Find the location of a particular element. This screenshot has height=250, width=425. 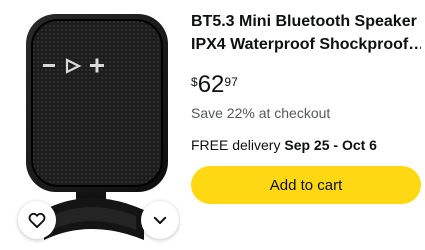

chevron-down-icon is located at coordinates (160, 220).